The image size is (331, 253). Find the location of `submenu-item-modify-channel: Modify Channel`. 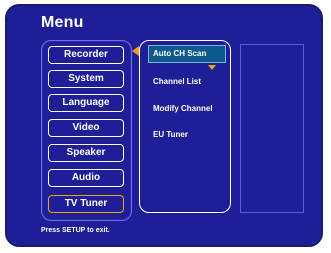

submenu-item-modify-channel: Modify Channel is located at coordinates (183, 108).